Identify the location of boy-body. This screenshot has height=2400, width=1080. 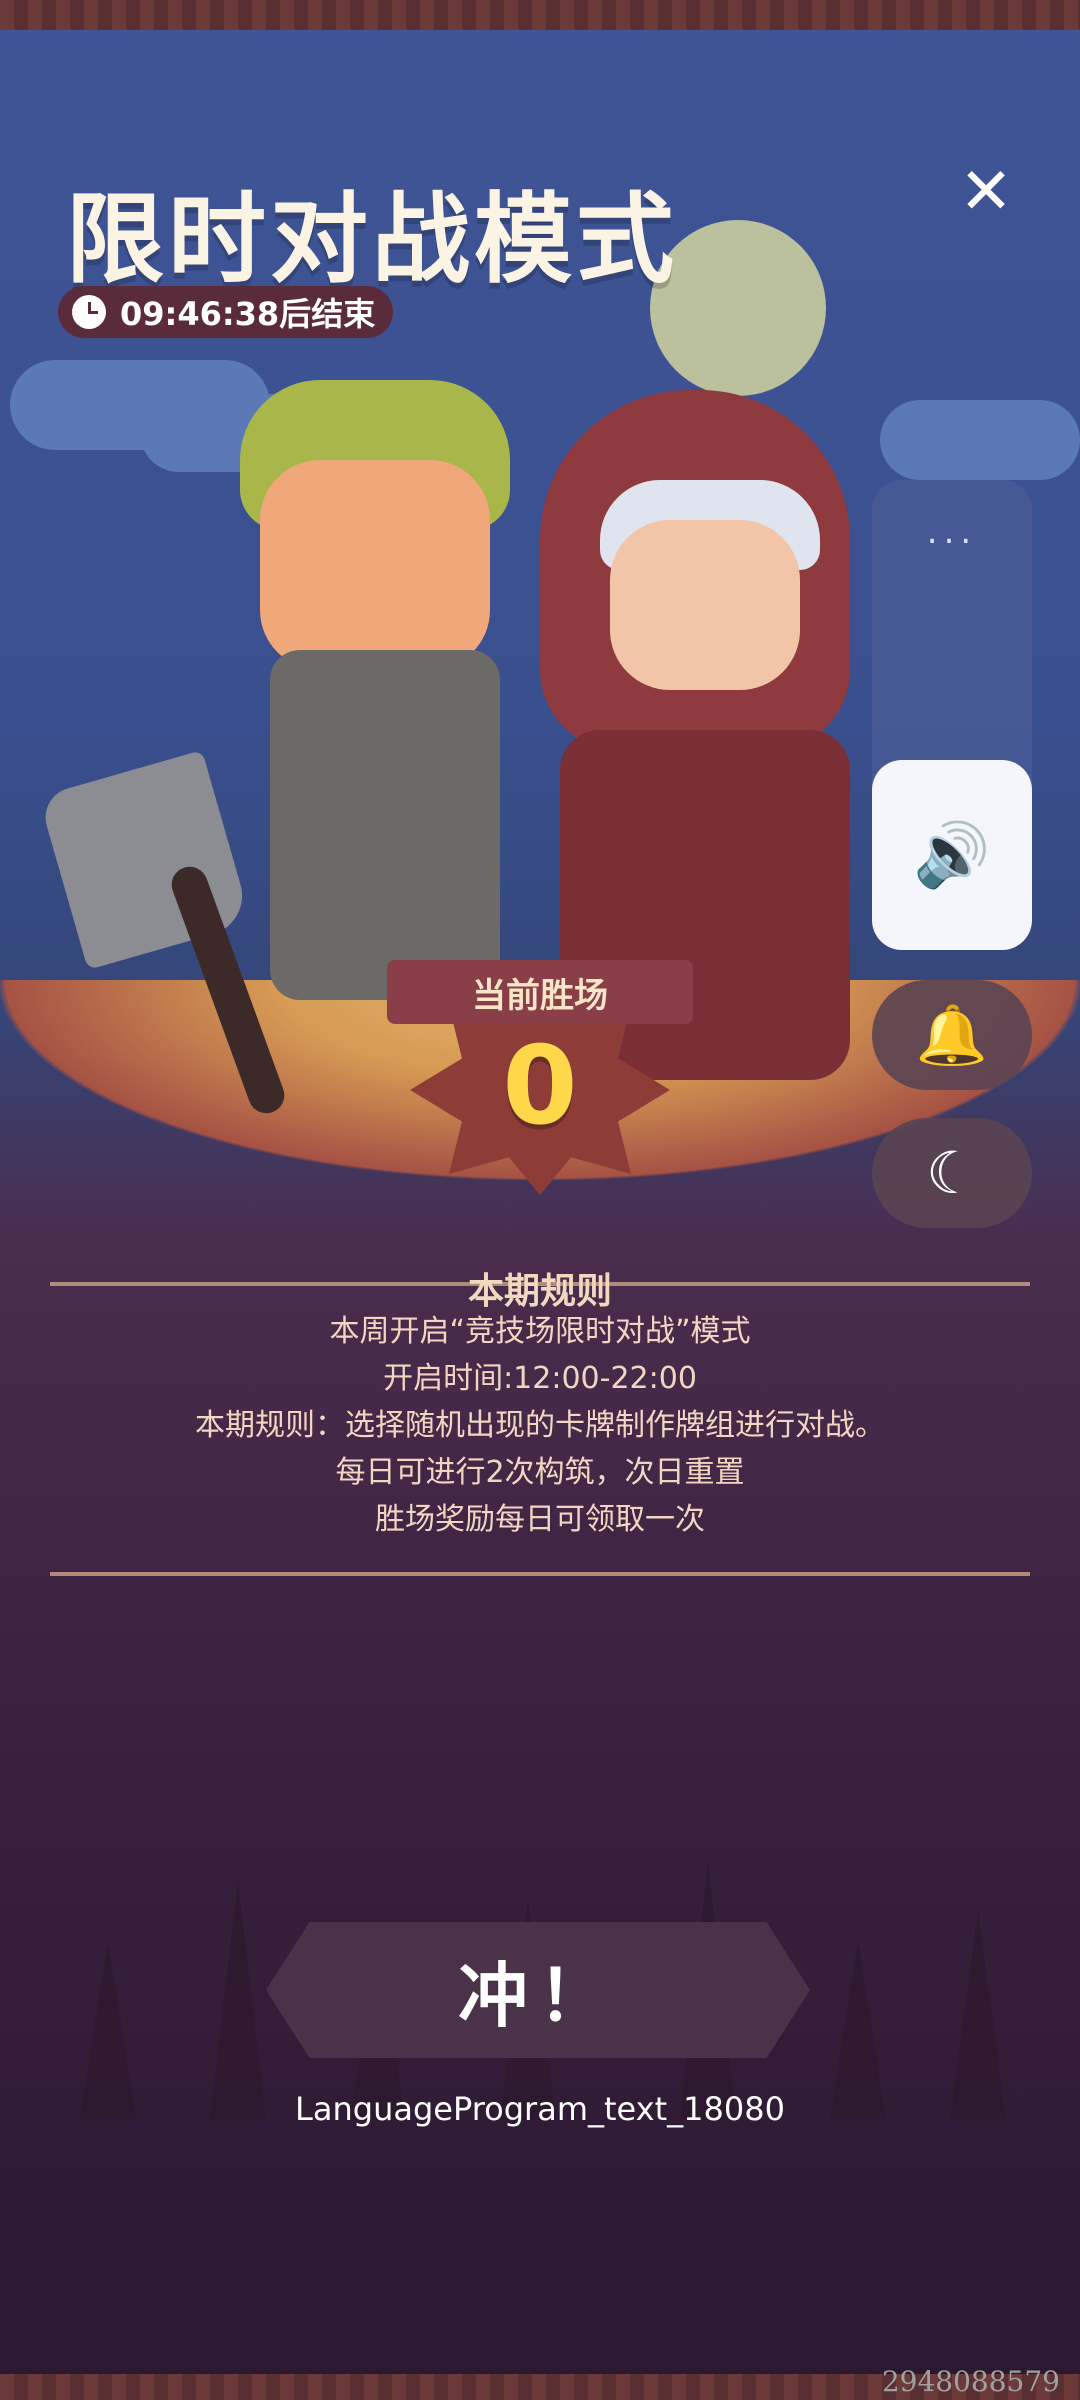
(385, 825).